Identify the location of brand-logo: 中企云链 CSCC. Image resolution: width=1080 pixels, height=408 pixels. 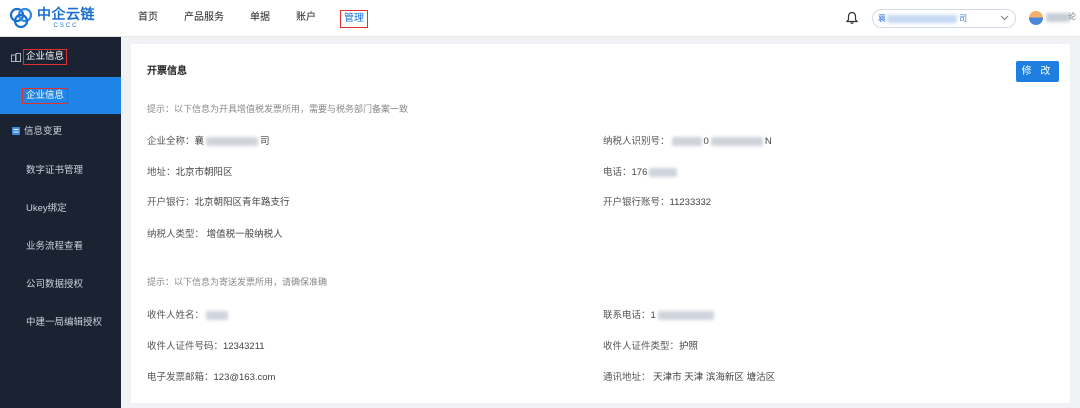
(51, 19).